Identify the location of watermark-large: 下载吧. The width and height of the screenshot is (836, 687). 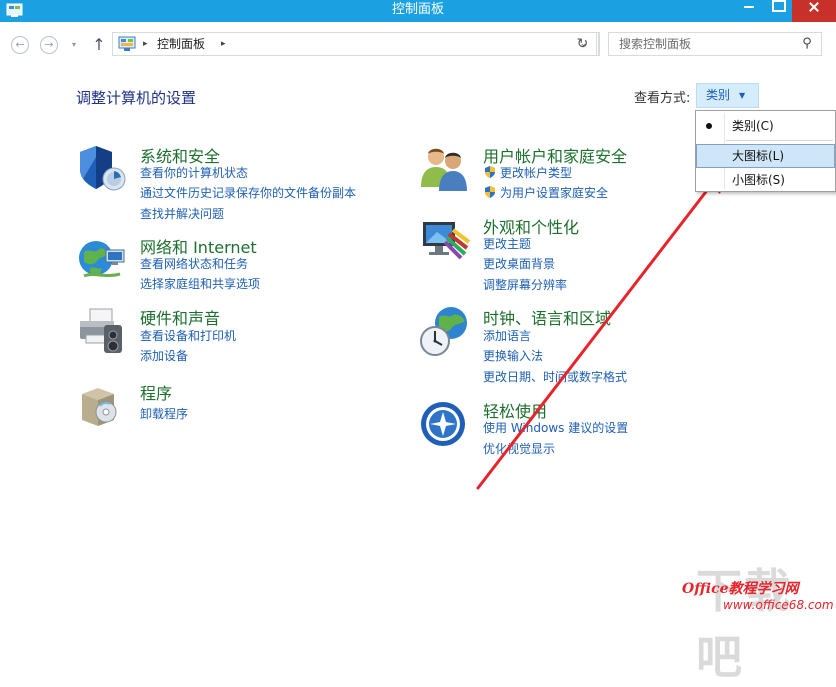
(744, 624).